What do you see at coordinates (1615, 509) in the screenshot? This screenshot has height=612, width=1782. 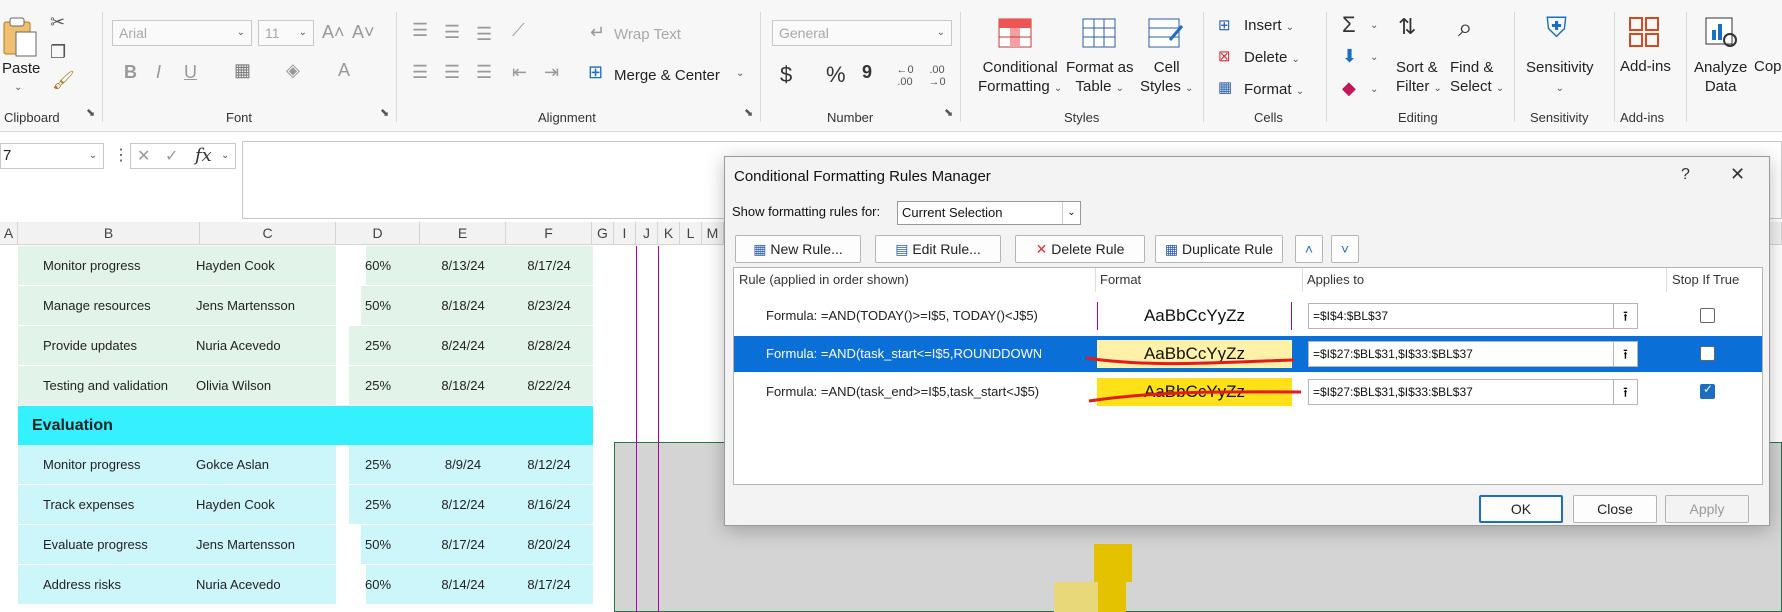 I see `close-button: Close` at bounding box center [1615, 509].